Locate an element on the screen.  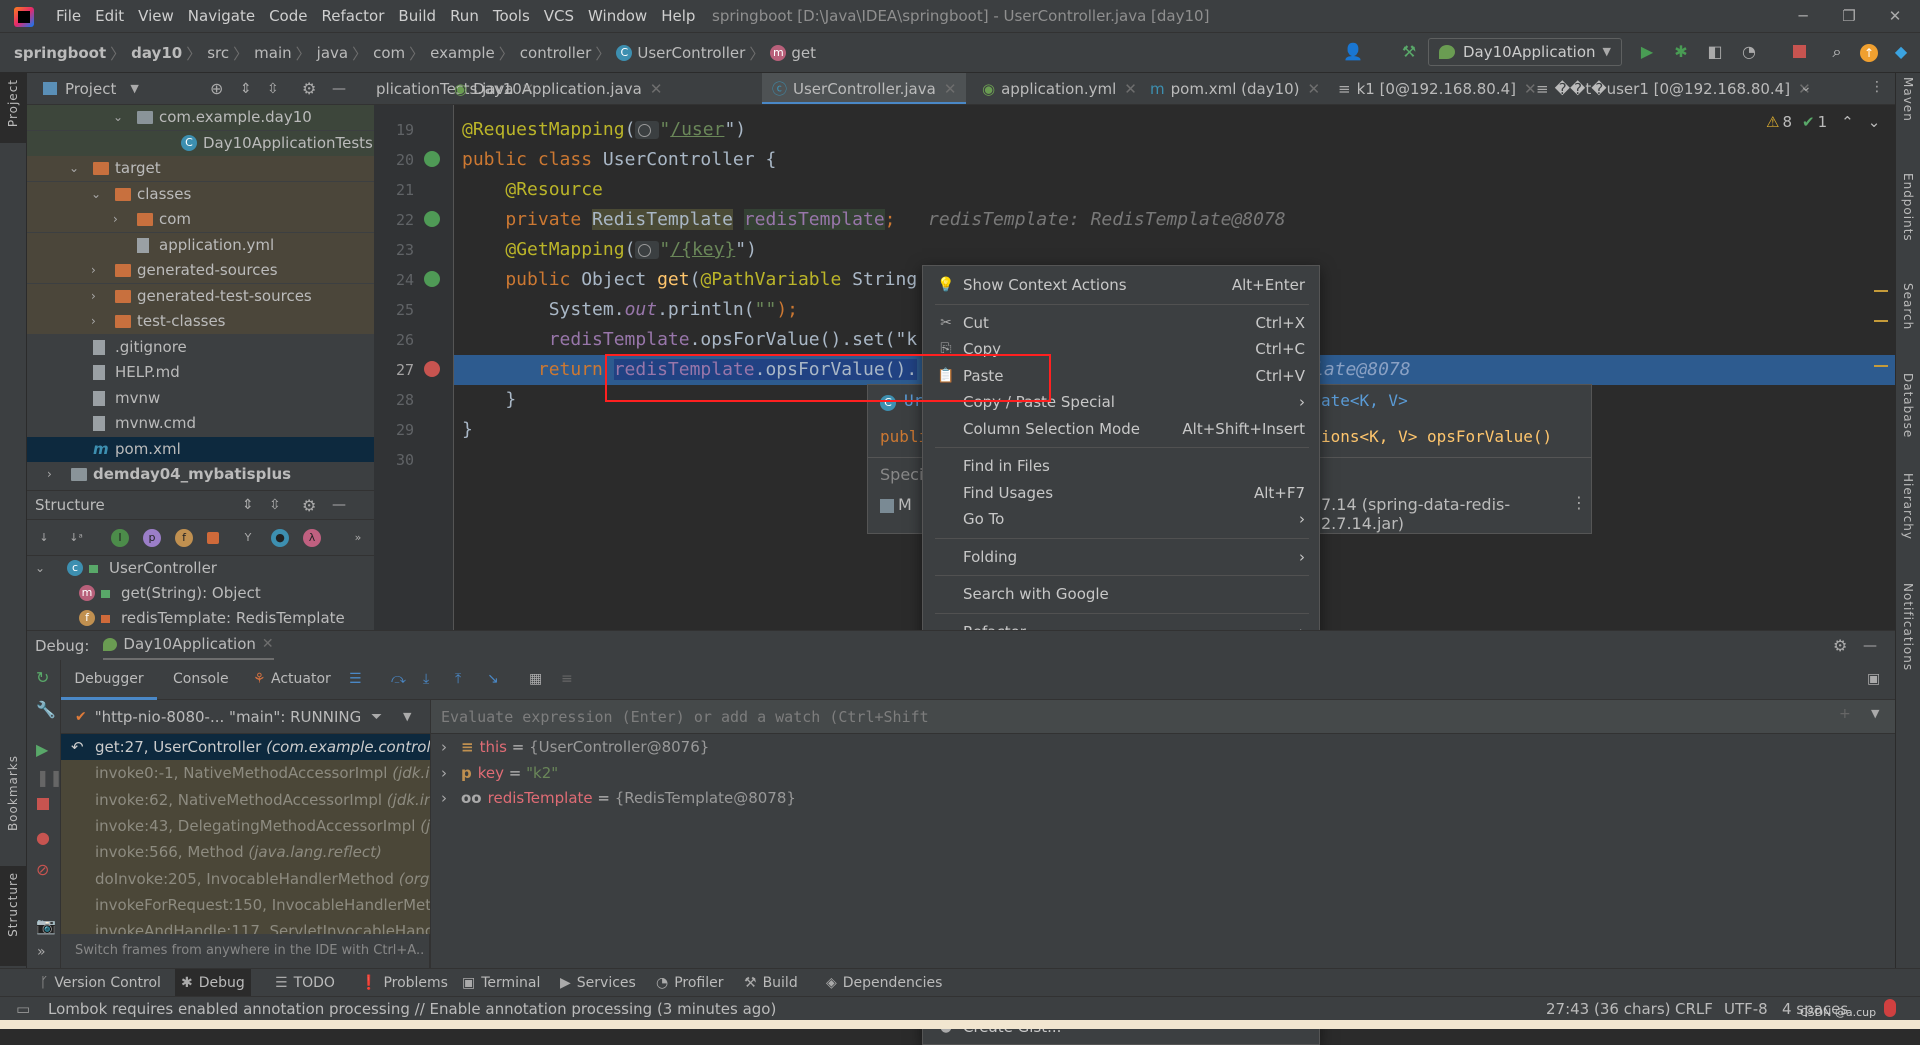
tool-window-version-control: ᚴ Version Control is located at coordinates (100, 983).